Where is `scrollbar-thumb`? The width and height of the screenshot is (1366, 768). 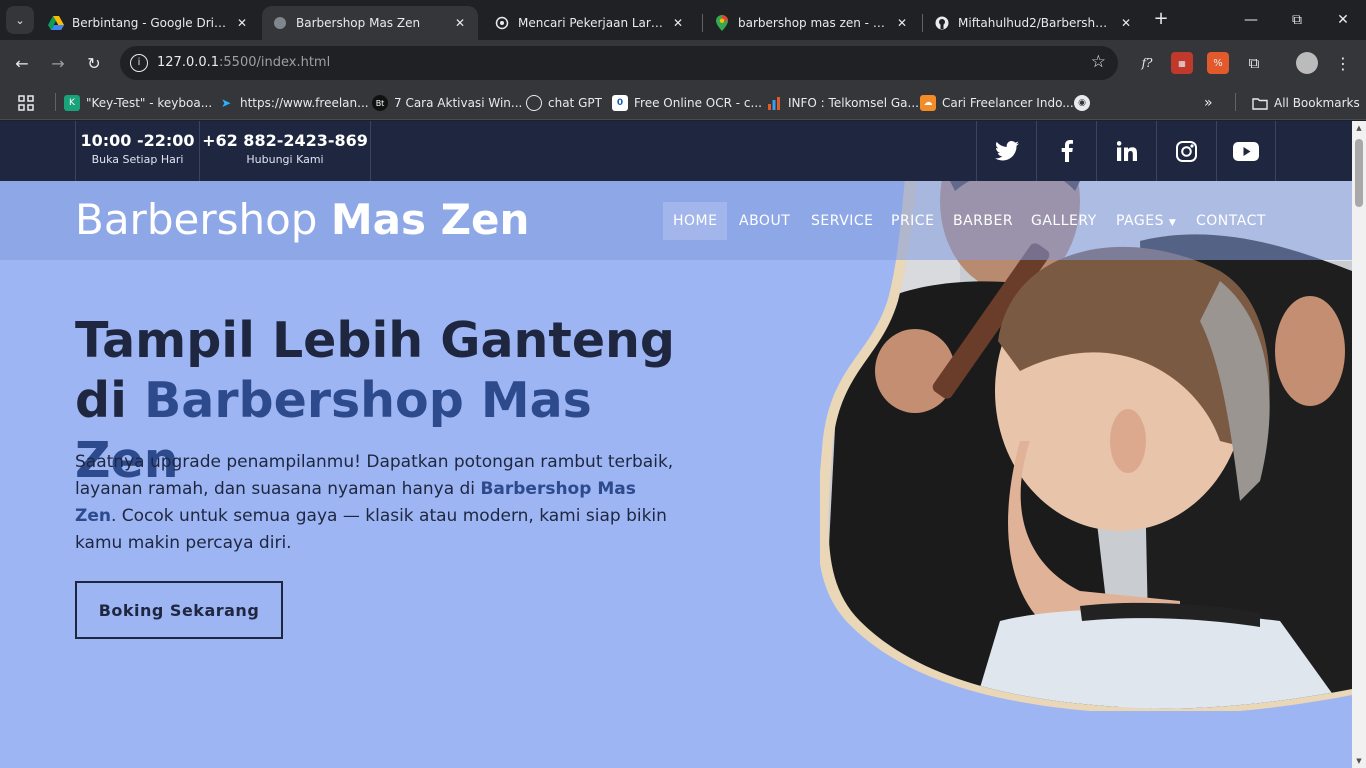 scrollbar-thumb is located at coordinates (1359, 173).